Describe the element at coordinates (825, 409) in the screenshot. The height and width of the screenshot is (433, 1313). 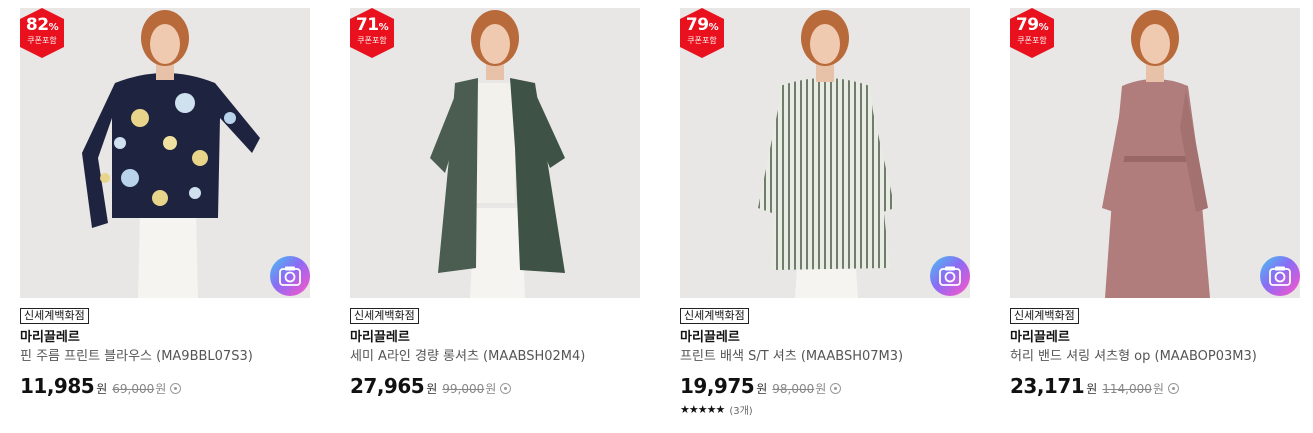
I see `rating-row: ★★★★★ (3개)` at that location.